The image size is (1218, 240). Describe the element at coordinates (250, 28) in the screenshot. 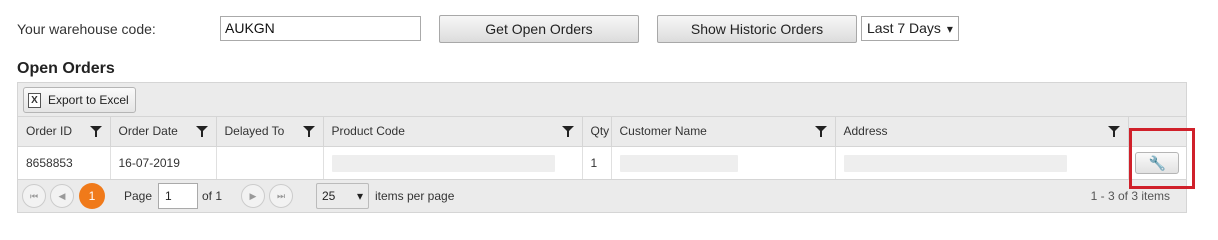

I see `warehouse-code-value: AUKGN` at that location.